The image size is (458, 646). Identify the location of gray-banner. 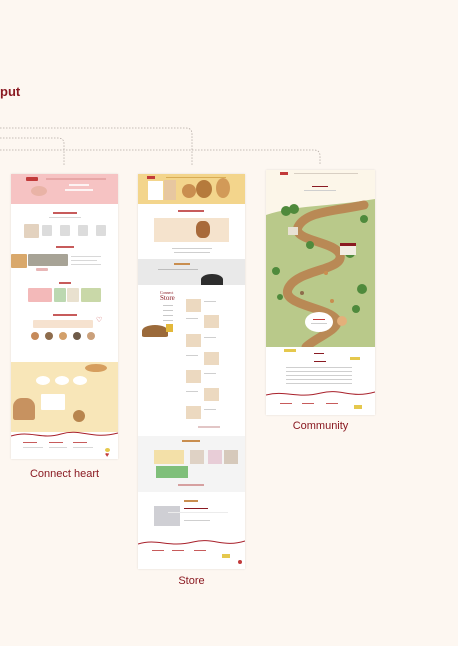
(191, 272).